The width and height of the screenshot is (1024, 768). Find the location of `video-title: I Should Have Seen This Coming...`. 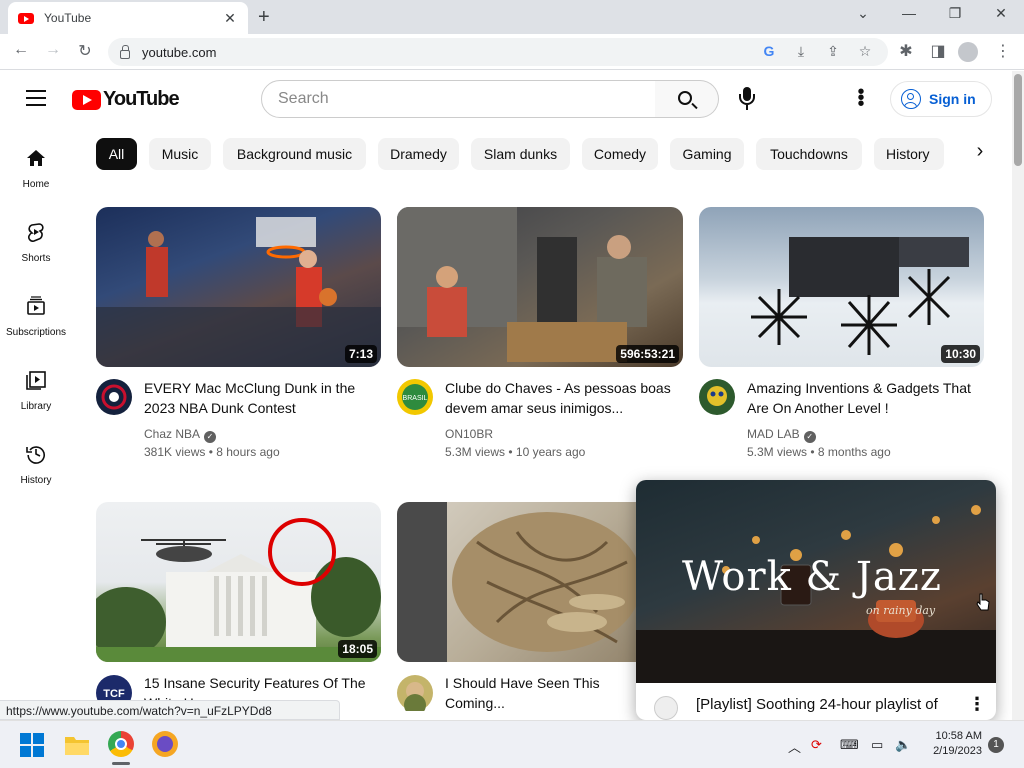

video-title: I Should Have Seen This Coming... is located at coordinates (545, 693).